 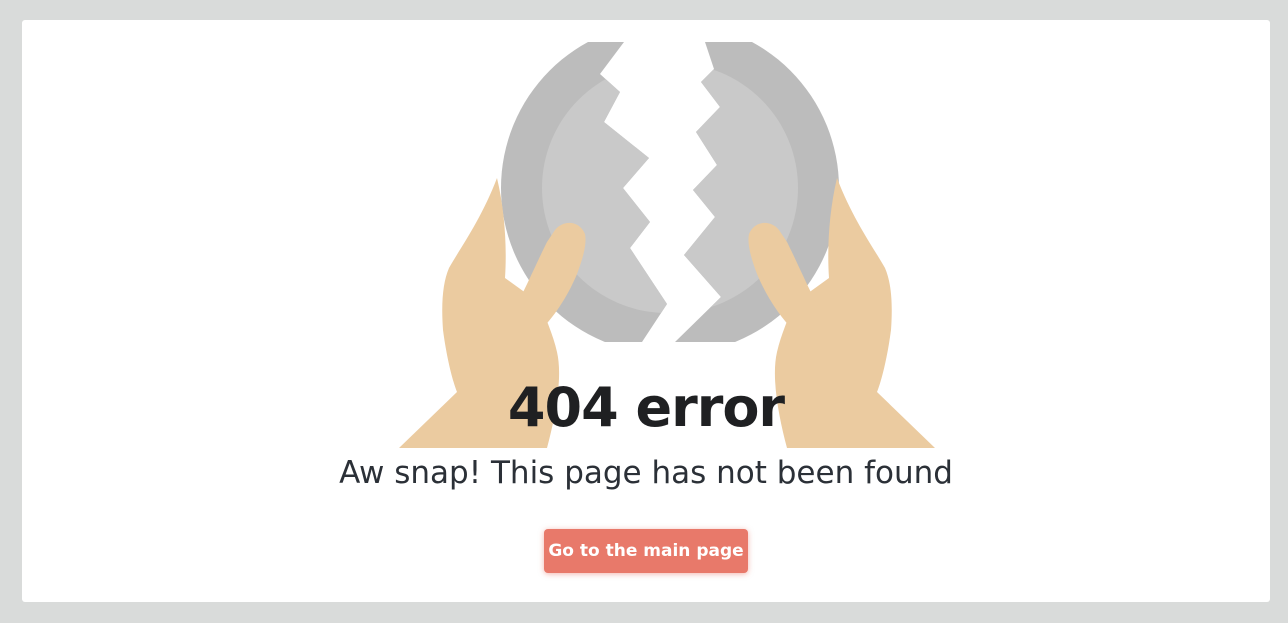 I want to click on error-subtitle: Aw snap! This page has not been found, so click(x=646, y=473).